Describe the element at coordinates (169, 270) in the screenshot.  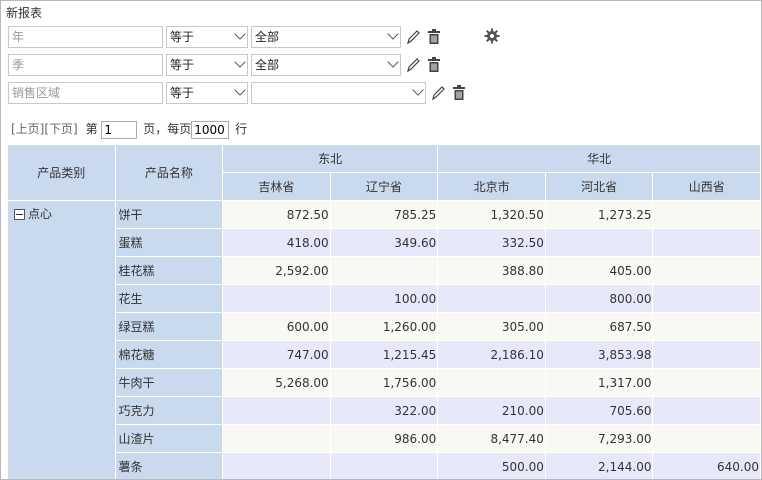
I see `product-name-cell: 桂花糕` at that location.